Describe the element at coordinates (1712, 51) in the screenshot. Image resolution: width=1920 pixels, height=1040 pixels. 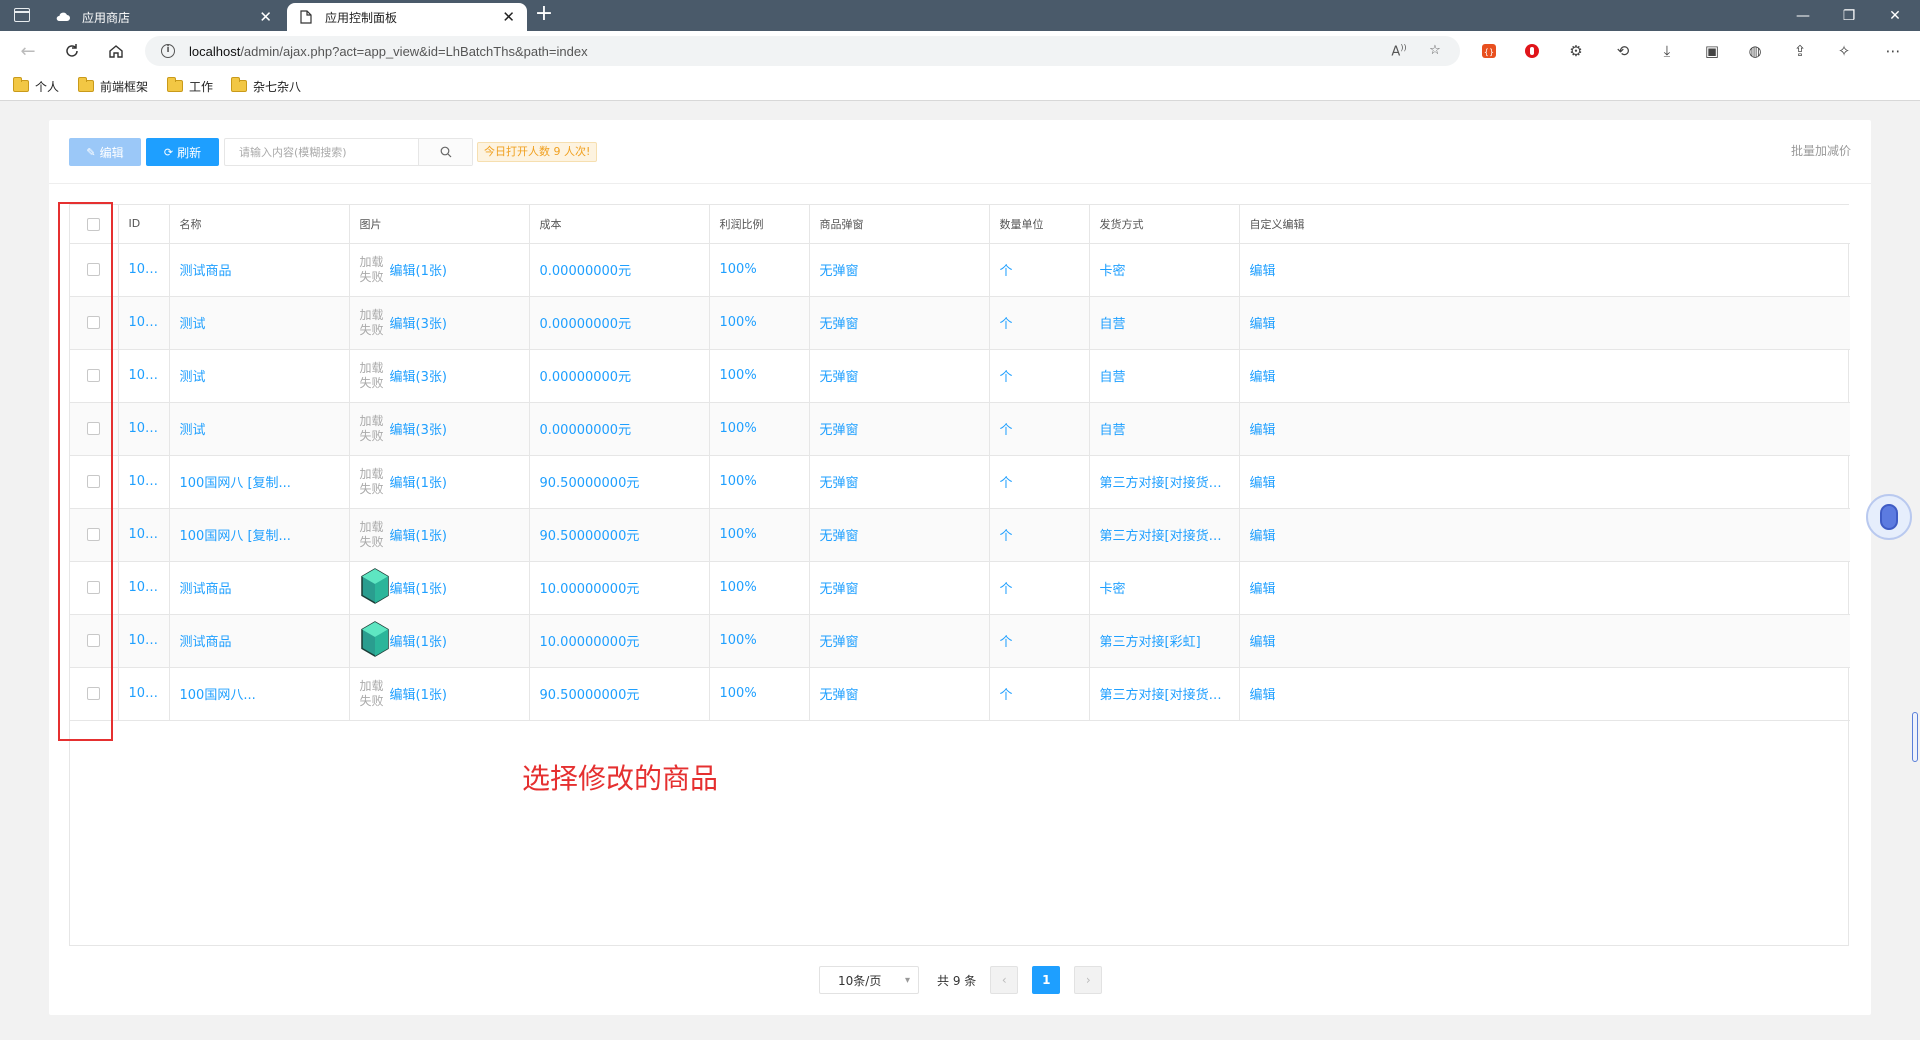
I see `screenshot-icon: ▣` at that location.